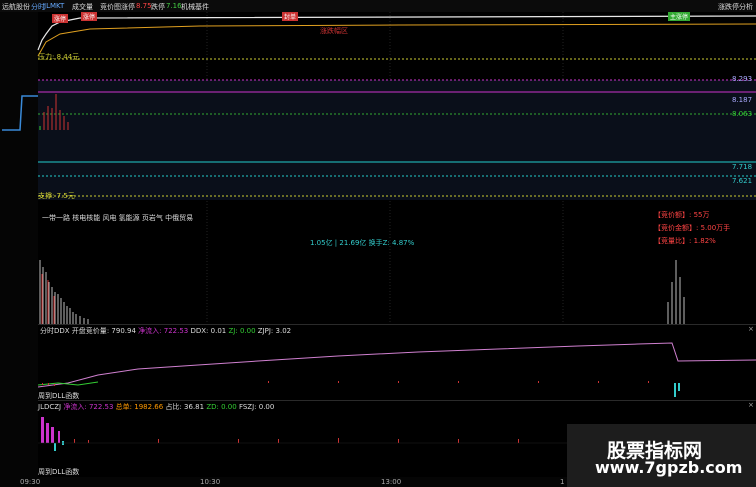 Image resolution: width=756 pixels, height=487 pixels. What do you see at coordinates (56, 196) in the screenshot?
I see `support-label: 支撑: 7.5元` at bounding box center [56, 196].